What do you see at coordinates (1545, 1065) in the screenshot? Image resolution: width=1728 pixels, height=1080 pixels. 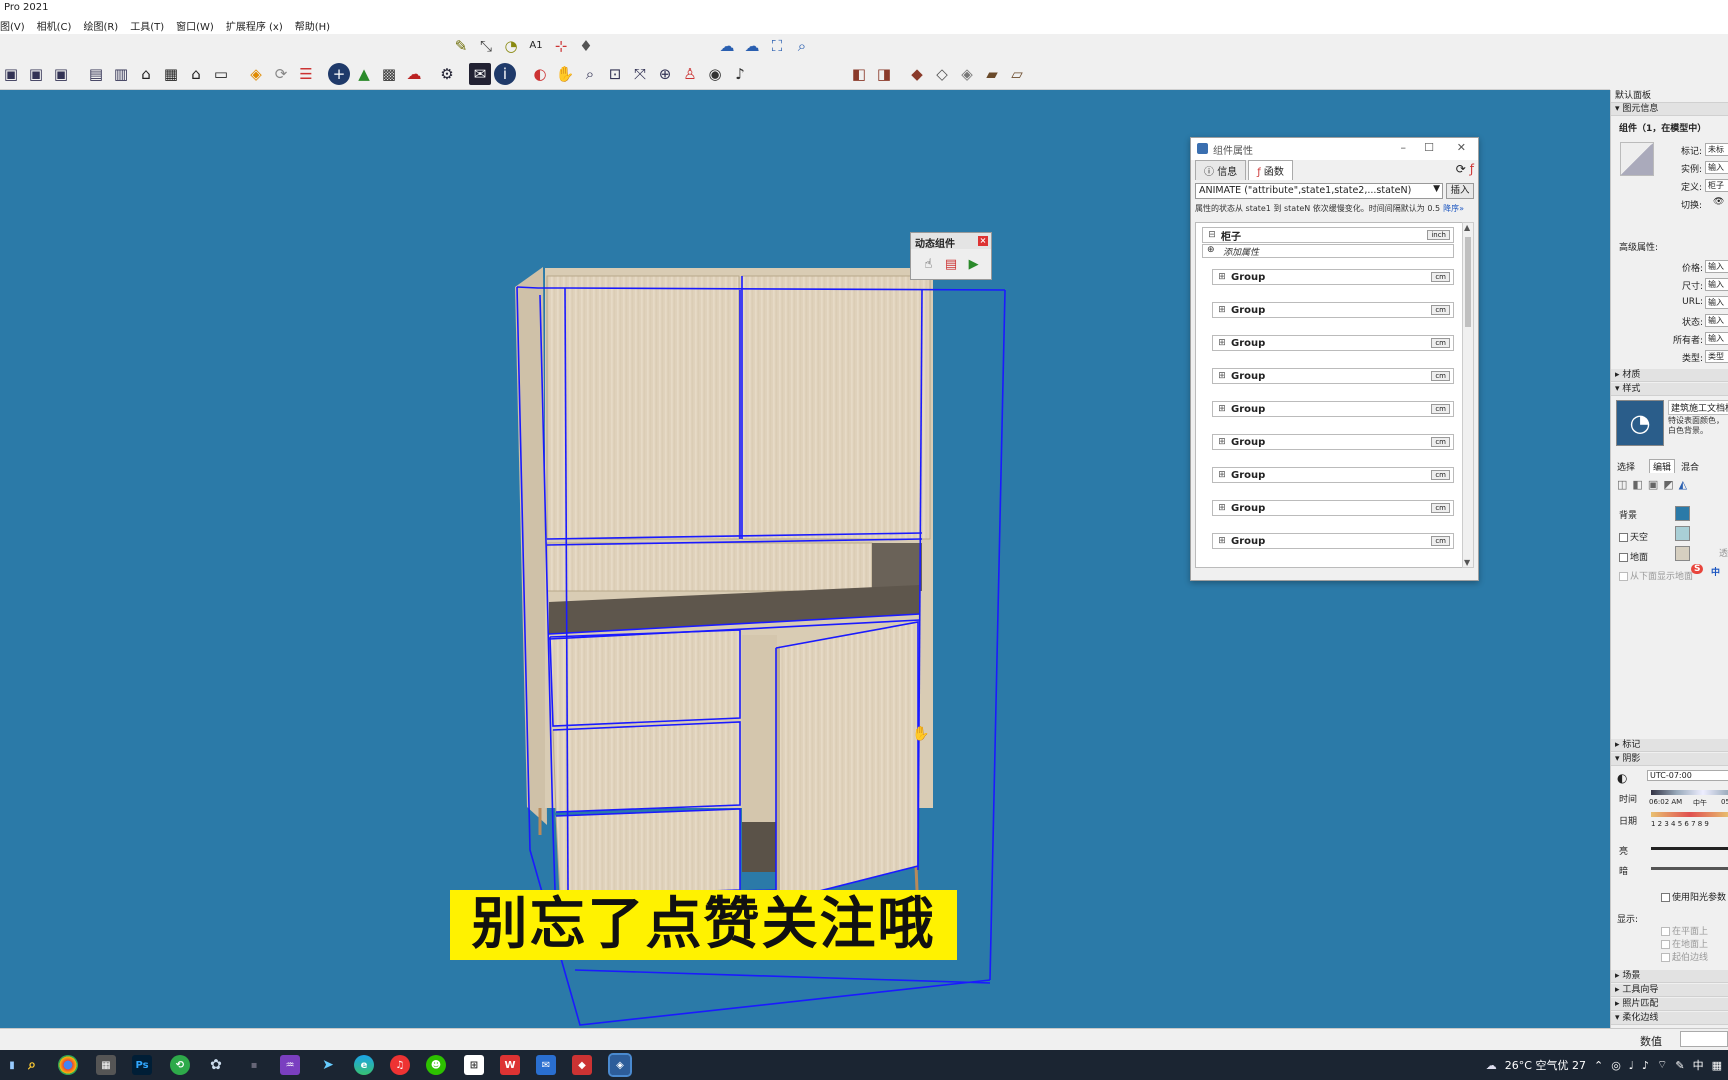 I see `weather-text: 26°C 空气优 27` at bounding box center [1545, 1065].